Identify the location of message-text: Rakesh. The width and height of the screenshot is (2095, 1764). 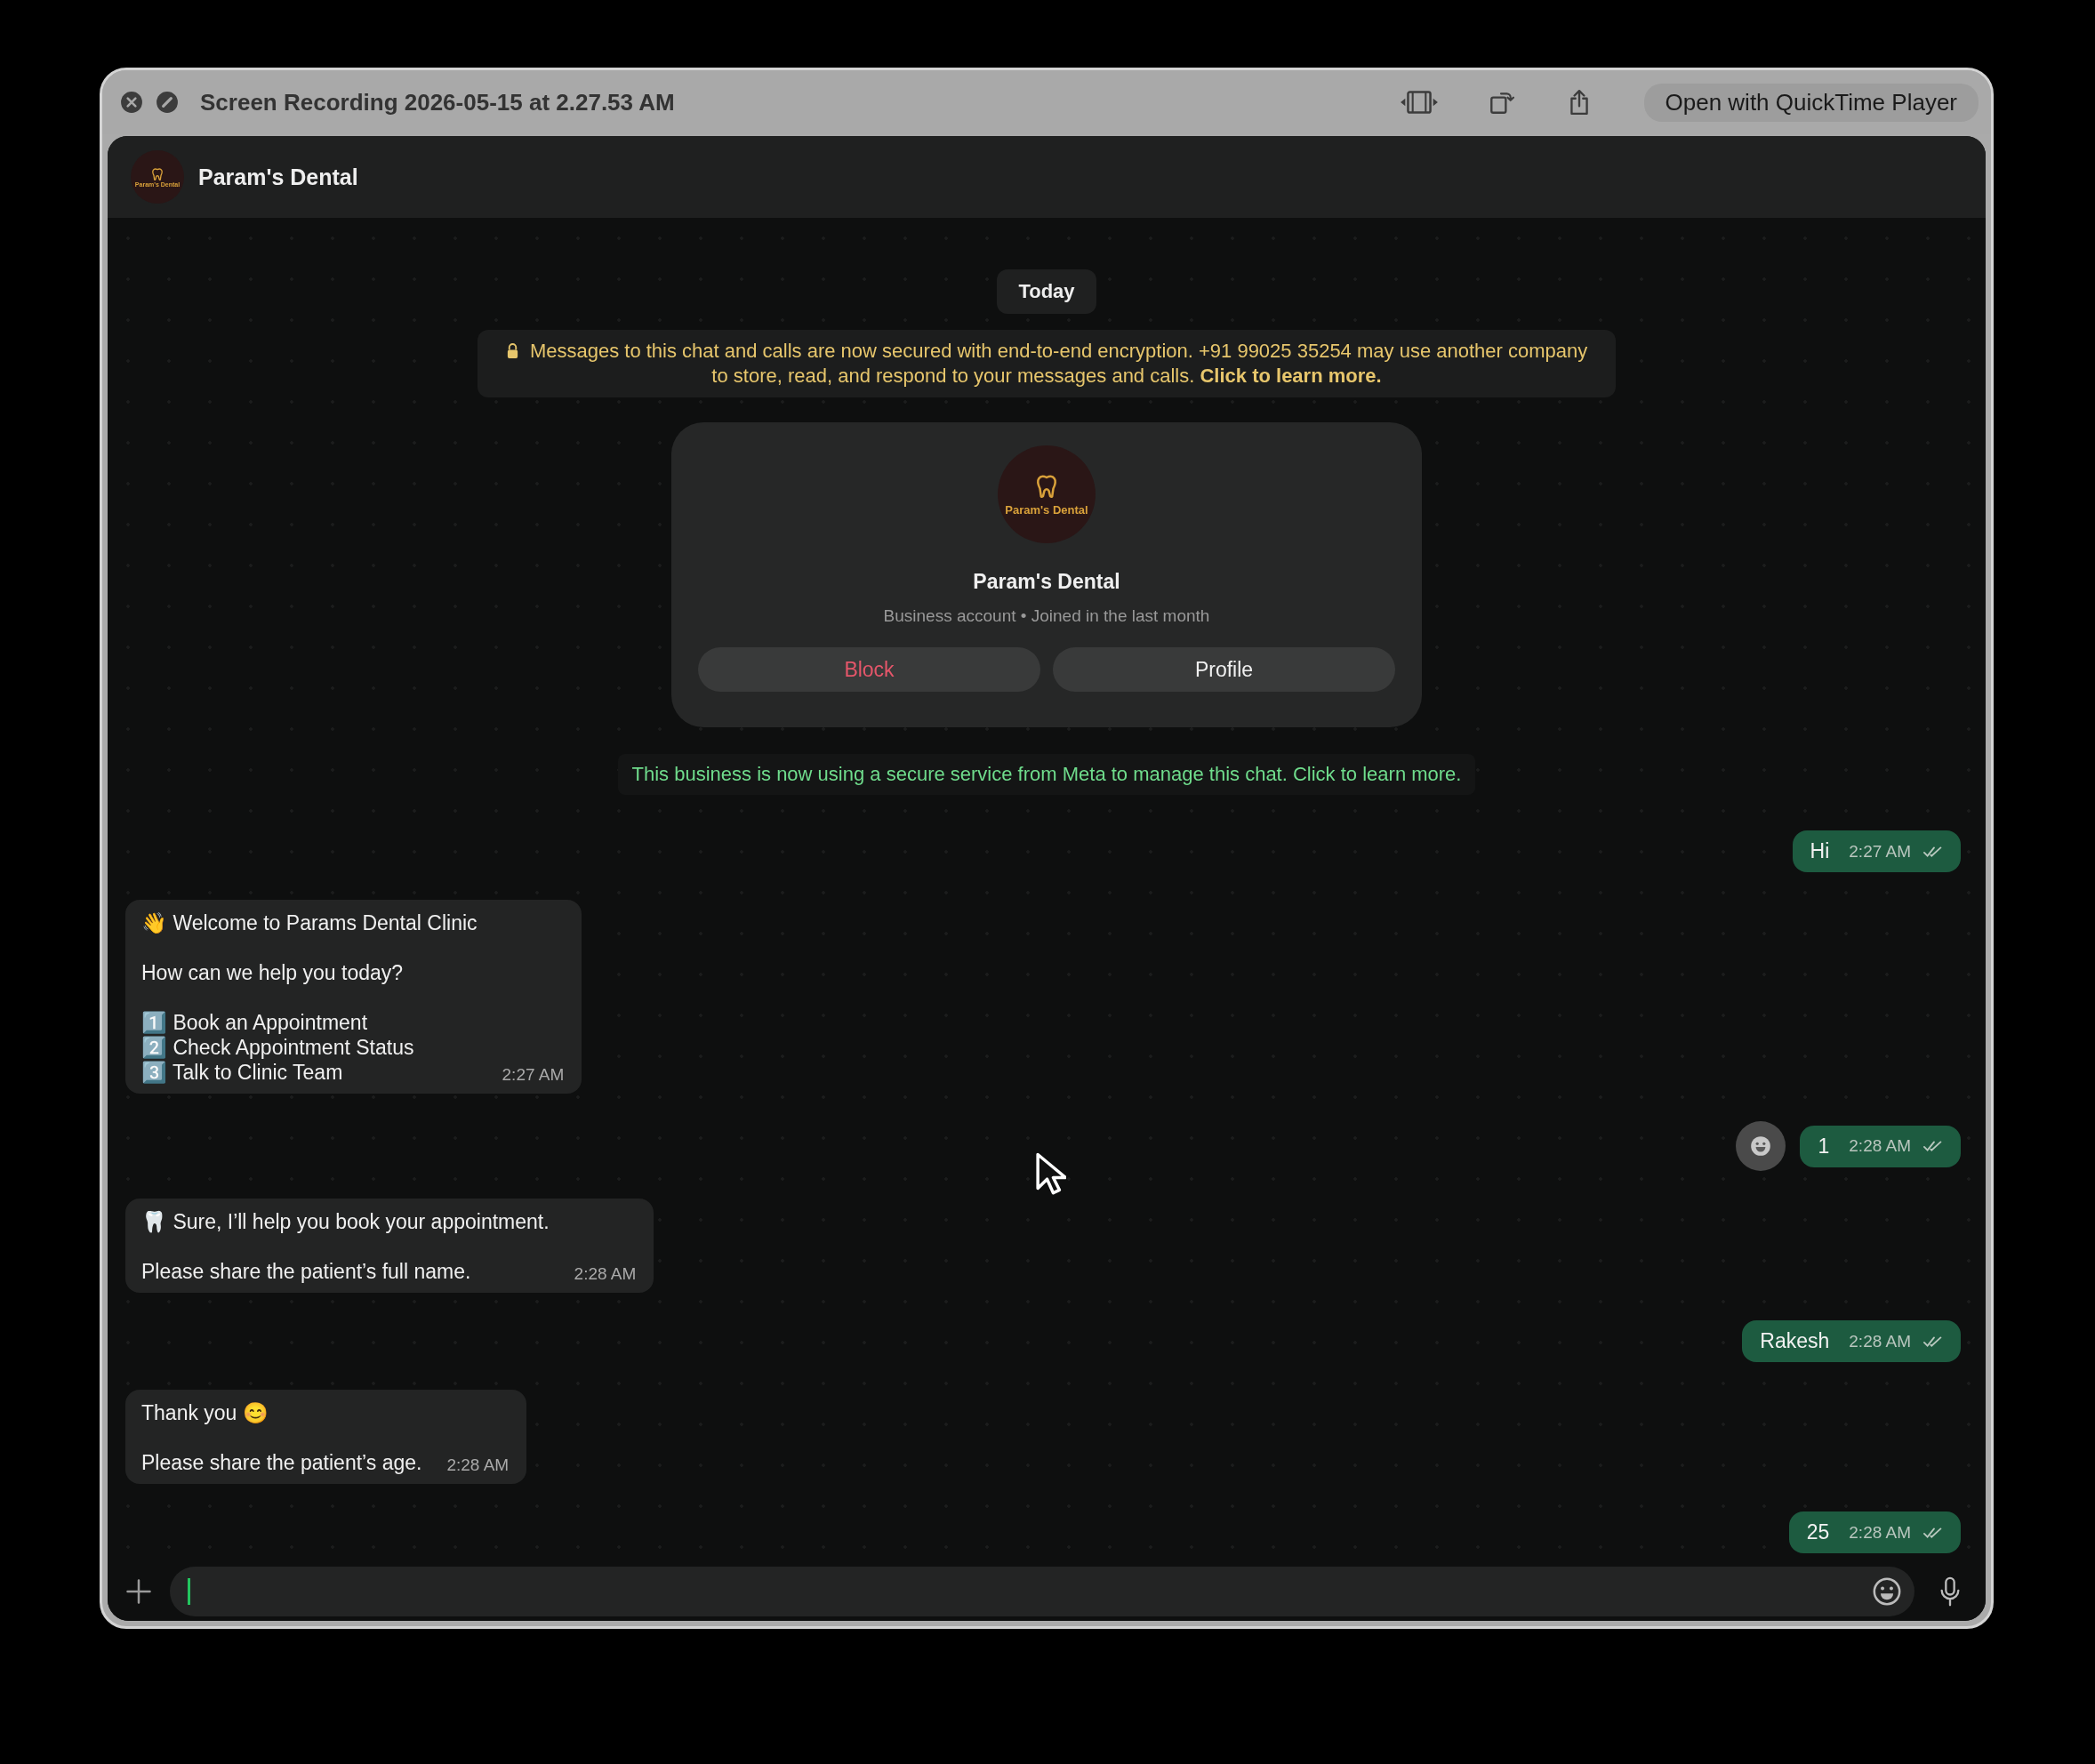
(1795, 1341).